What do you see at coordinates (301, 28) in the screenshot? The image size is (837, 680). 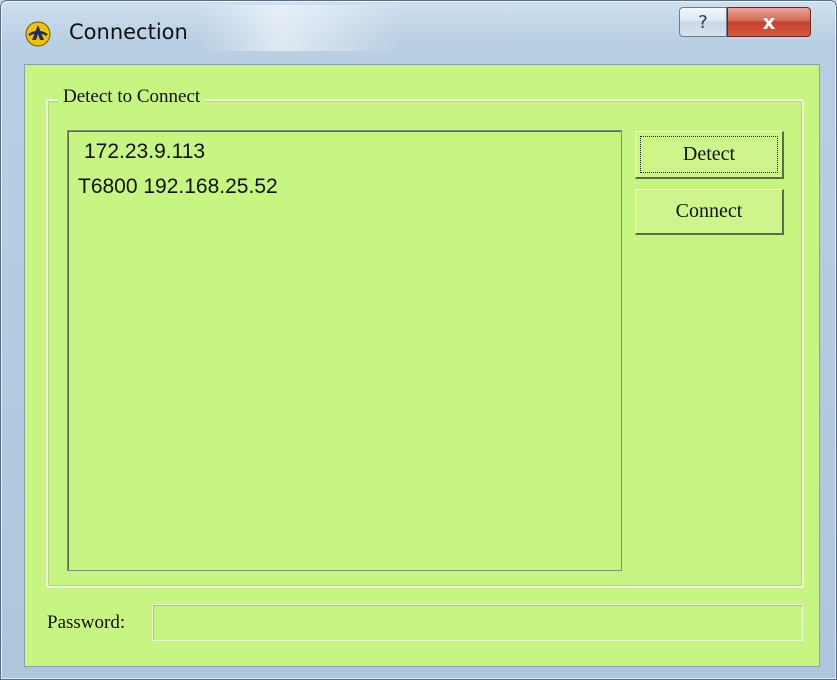 I see `titlebar-glare` at bounding box center [301, 28].